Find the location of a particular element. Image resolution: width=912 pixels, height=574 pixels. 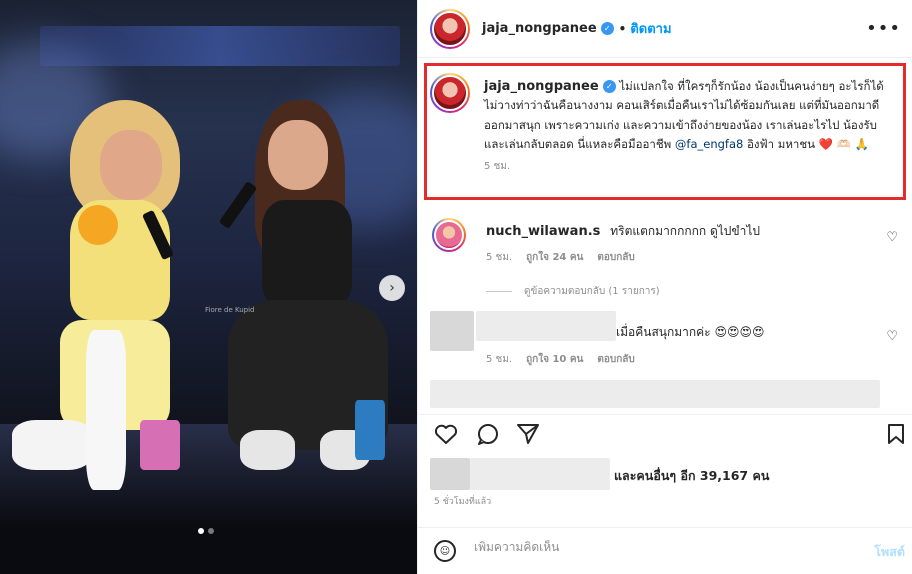

post-comment-button: โพสต์ is located at coordinates (889, 552).